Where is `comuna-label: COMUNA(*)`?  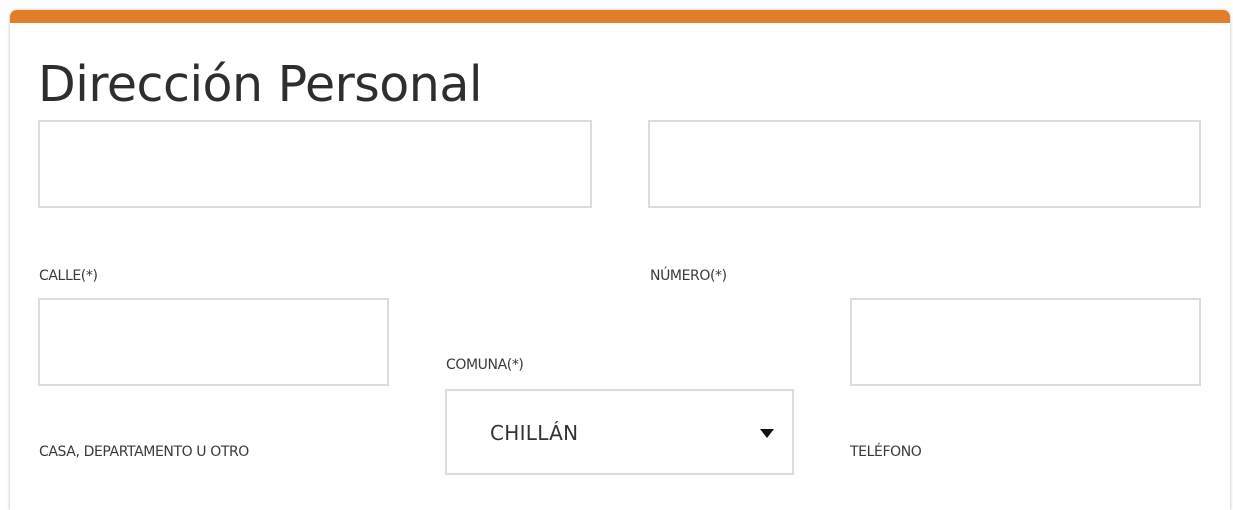 comuna-label: COMUNA(*) is located at coordinates (485, 365).